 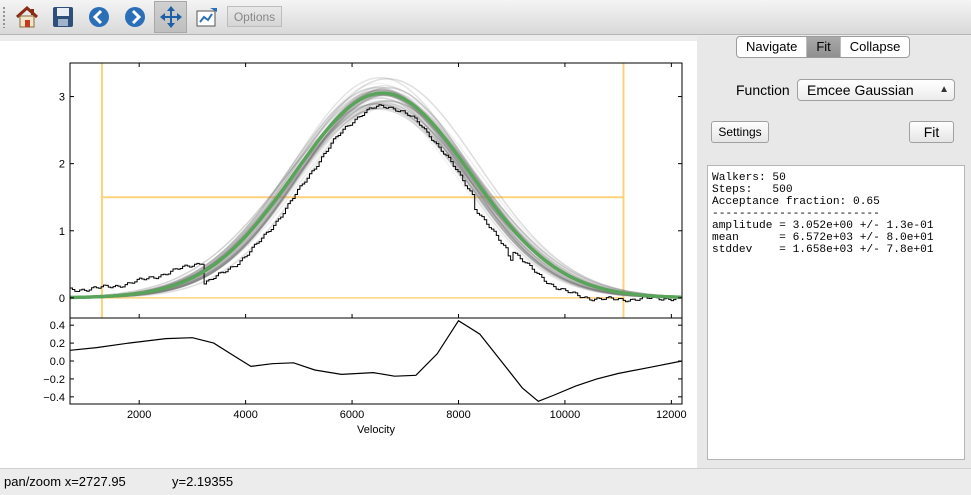 What do you see at coordinates (57, 344) in the screenshot?
I see `residual-y-tick-label: 0.2` at bounding box center [57, 344].